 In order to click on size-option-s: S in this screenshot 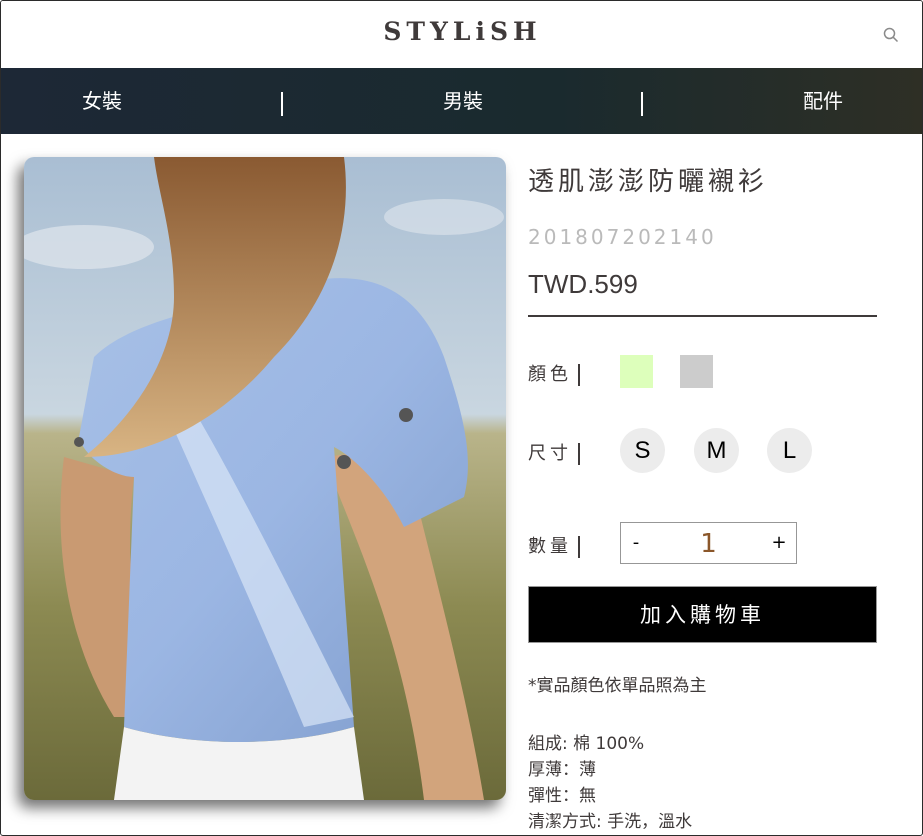, I will do `click(642, 450)`.